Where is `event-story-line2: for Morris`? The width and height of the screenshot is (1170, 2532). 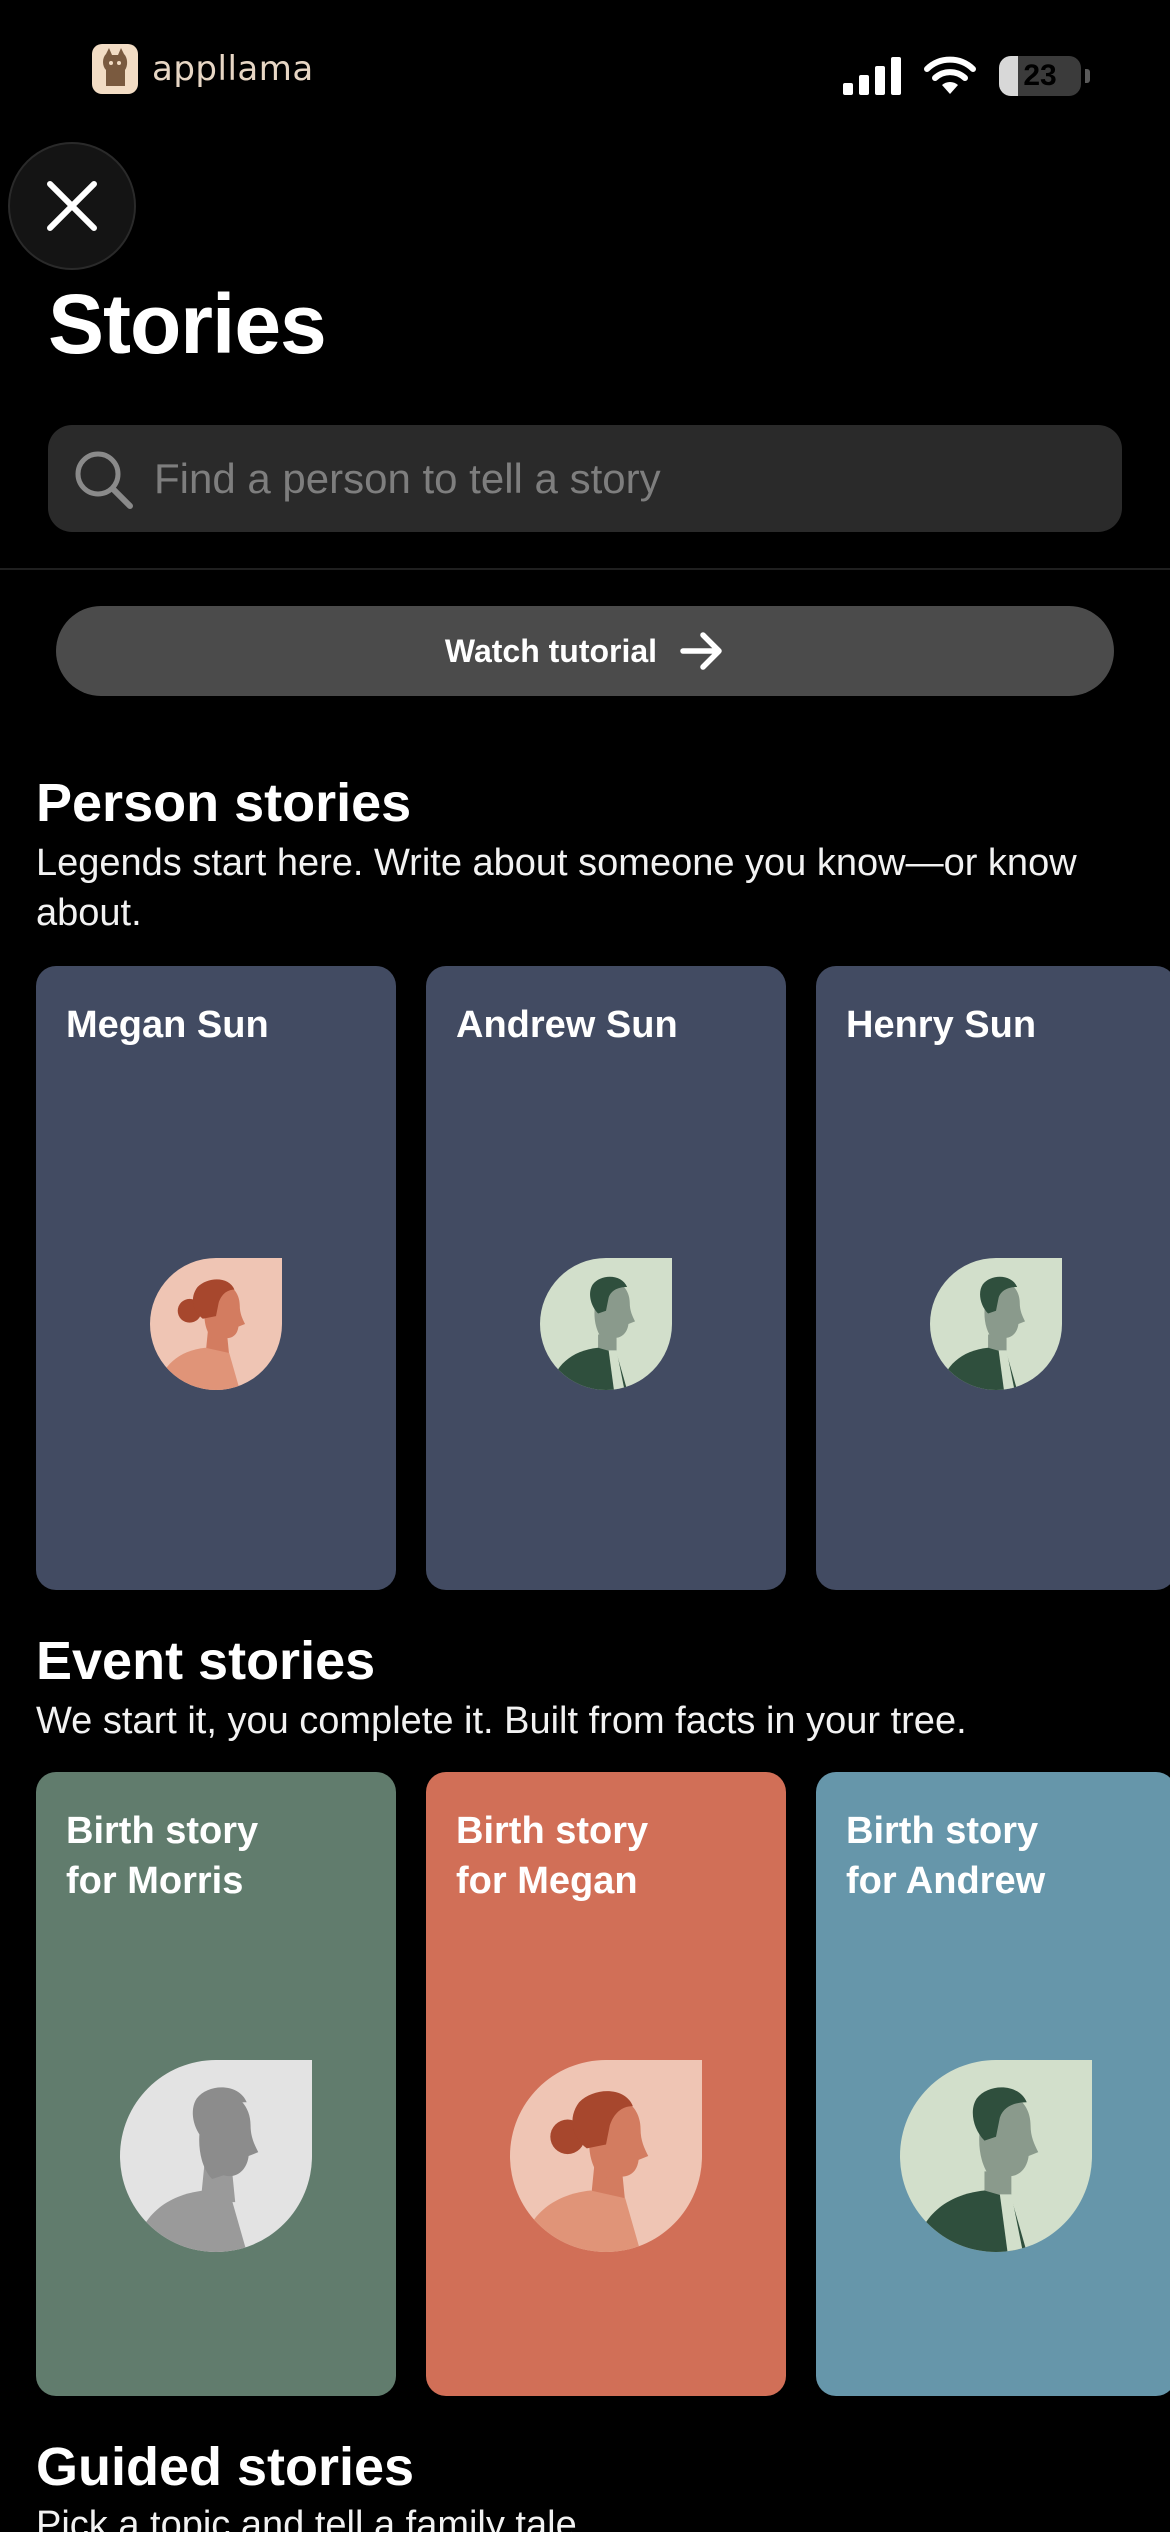 event-story-line2: for Morris is located at coordinates (155, 1881).